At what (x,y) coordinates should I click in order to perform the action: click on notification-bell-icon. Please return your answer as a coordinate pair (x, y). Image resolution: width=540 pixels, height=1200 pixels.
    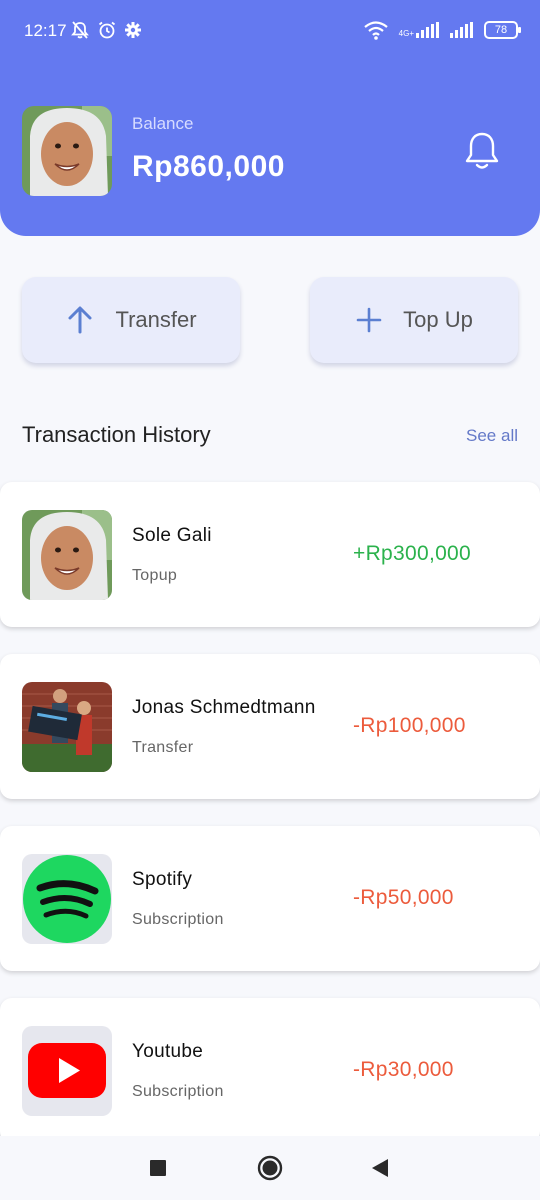
    Looking at the image, I should click on (482, 151).